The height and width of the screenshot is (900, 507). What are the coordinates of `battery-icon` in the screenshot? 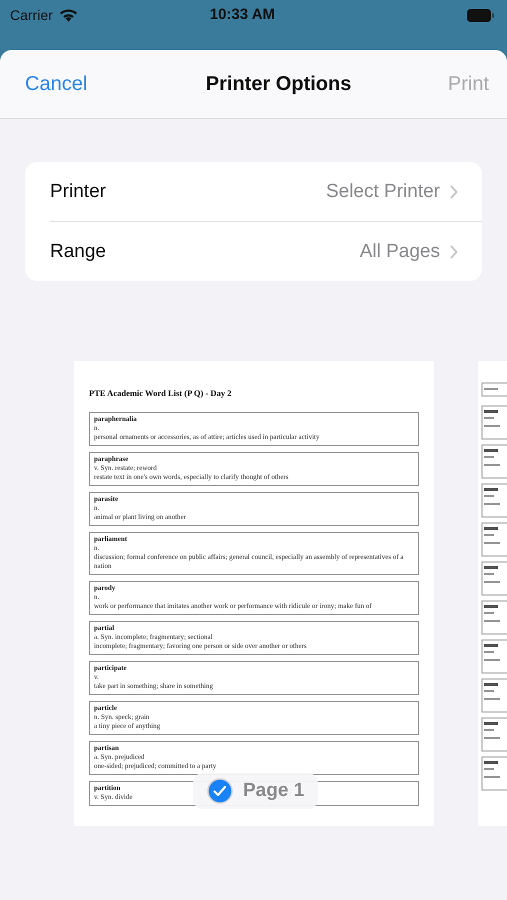 It's located at (481, 15).